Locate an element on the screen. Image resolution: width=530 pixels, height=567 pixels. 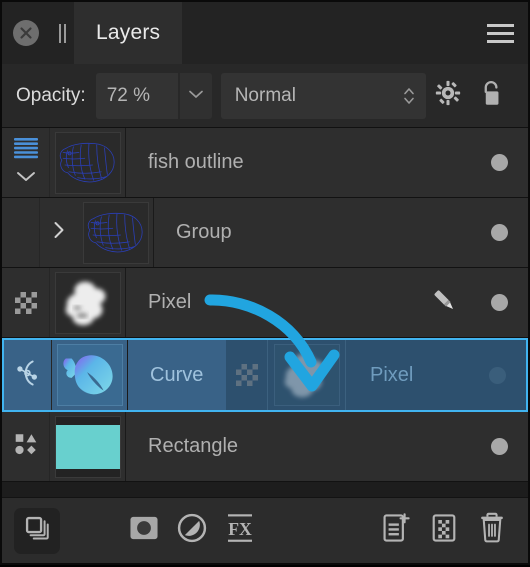
lock-layer-button is located at coordinates (492, 95).